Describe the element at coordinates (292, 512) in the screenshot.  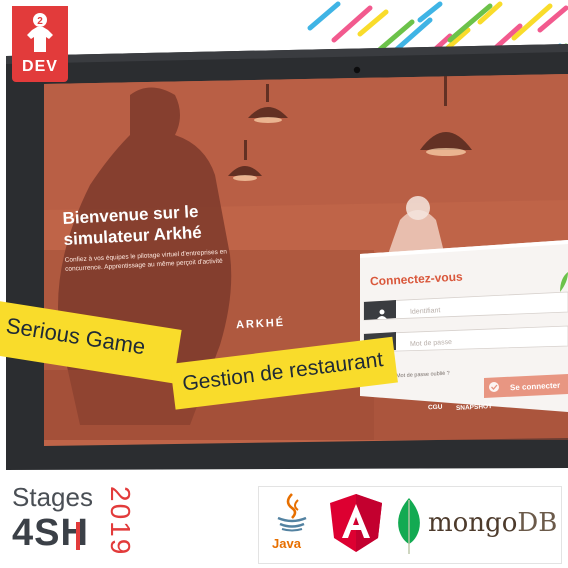
I see `java-icon` at that location.